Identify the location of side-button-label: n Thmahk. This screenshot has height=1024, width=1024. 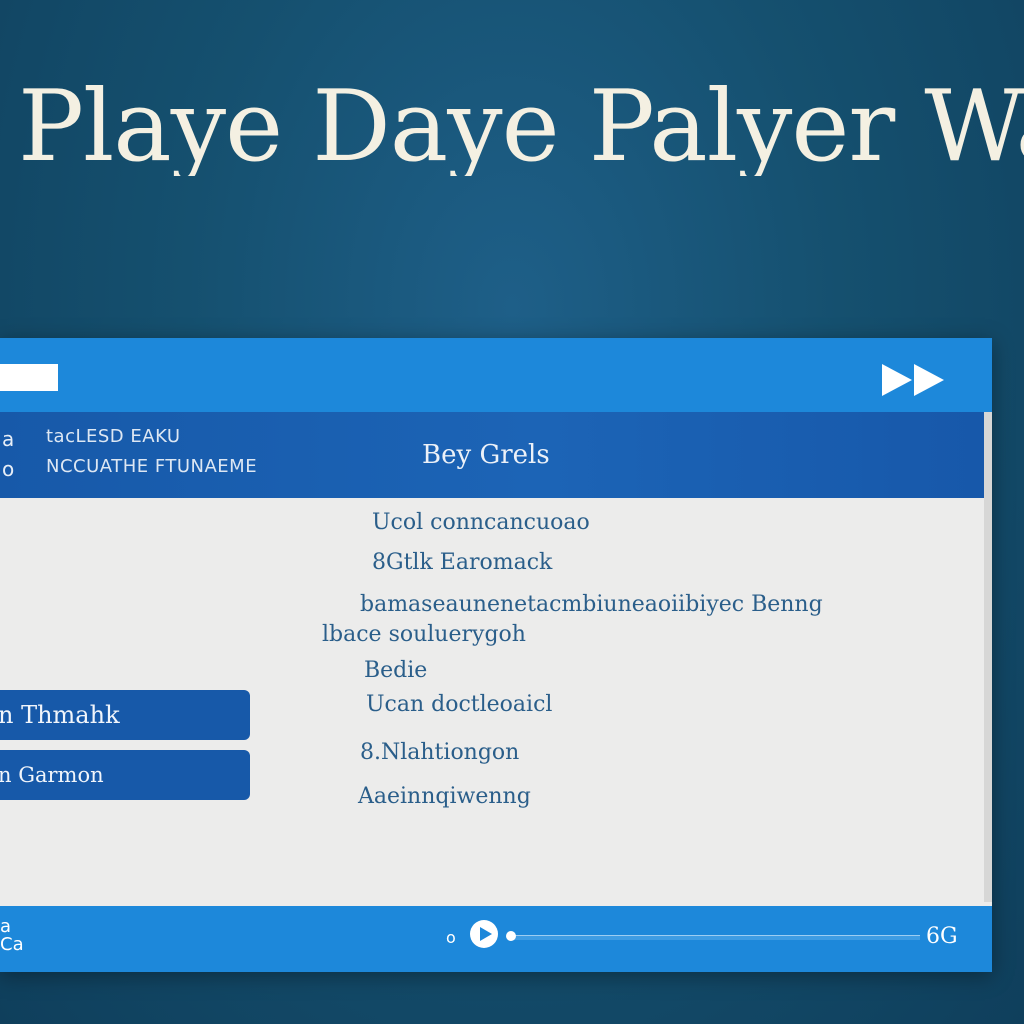
(60, 715).